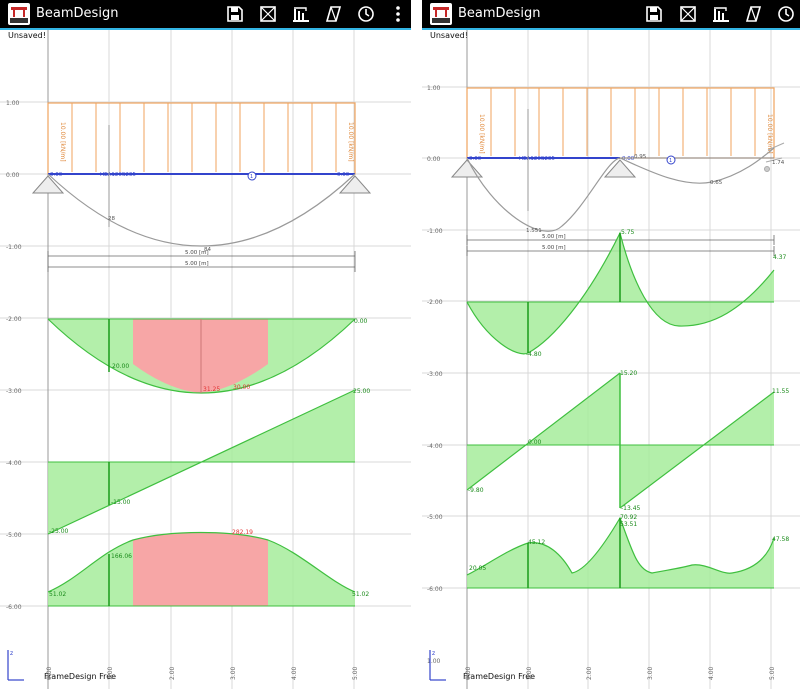 Image resolution: width=800 pixels, height=689 pixels. I want to click on moment-label: 30.00, so click(241, 387).